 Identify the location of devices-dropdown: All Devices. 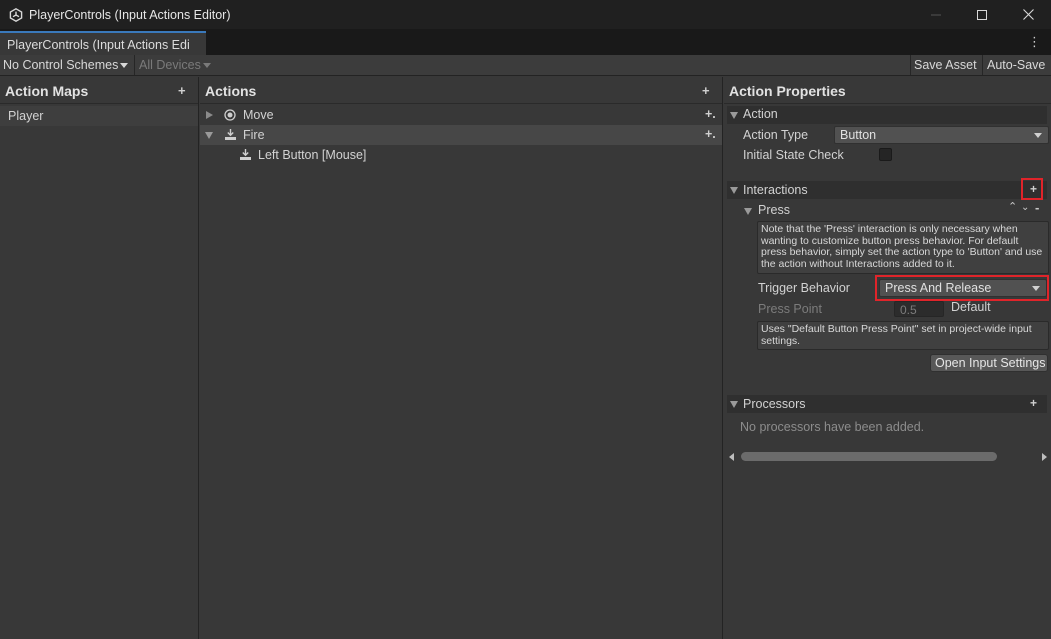
(175, 65).